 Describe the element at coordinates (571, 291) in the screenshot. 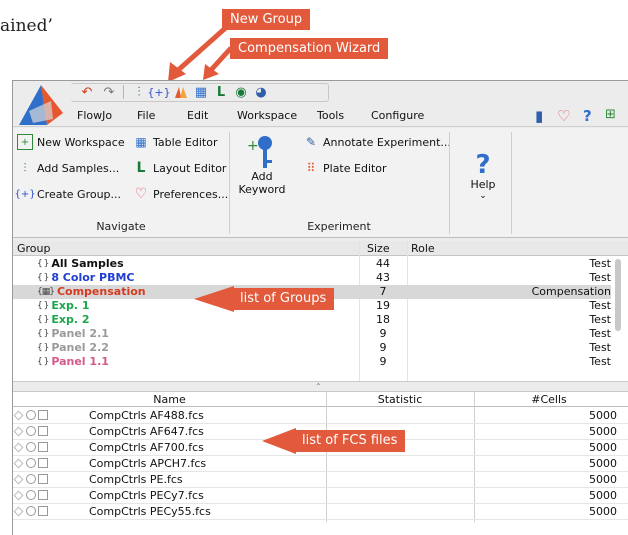

I see `group-role: Compensation` at that location.